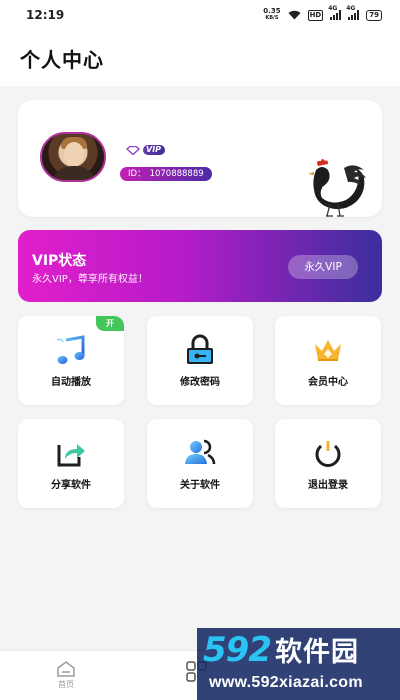  I want to click on vip-status-banner: VIP状态 永久VIP，尊享所有权益！ 永久VIP, so click(200, 266).